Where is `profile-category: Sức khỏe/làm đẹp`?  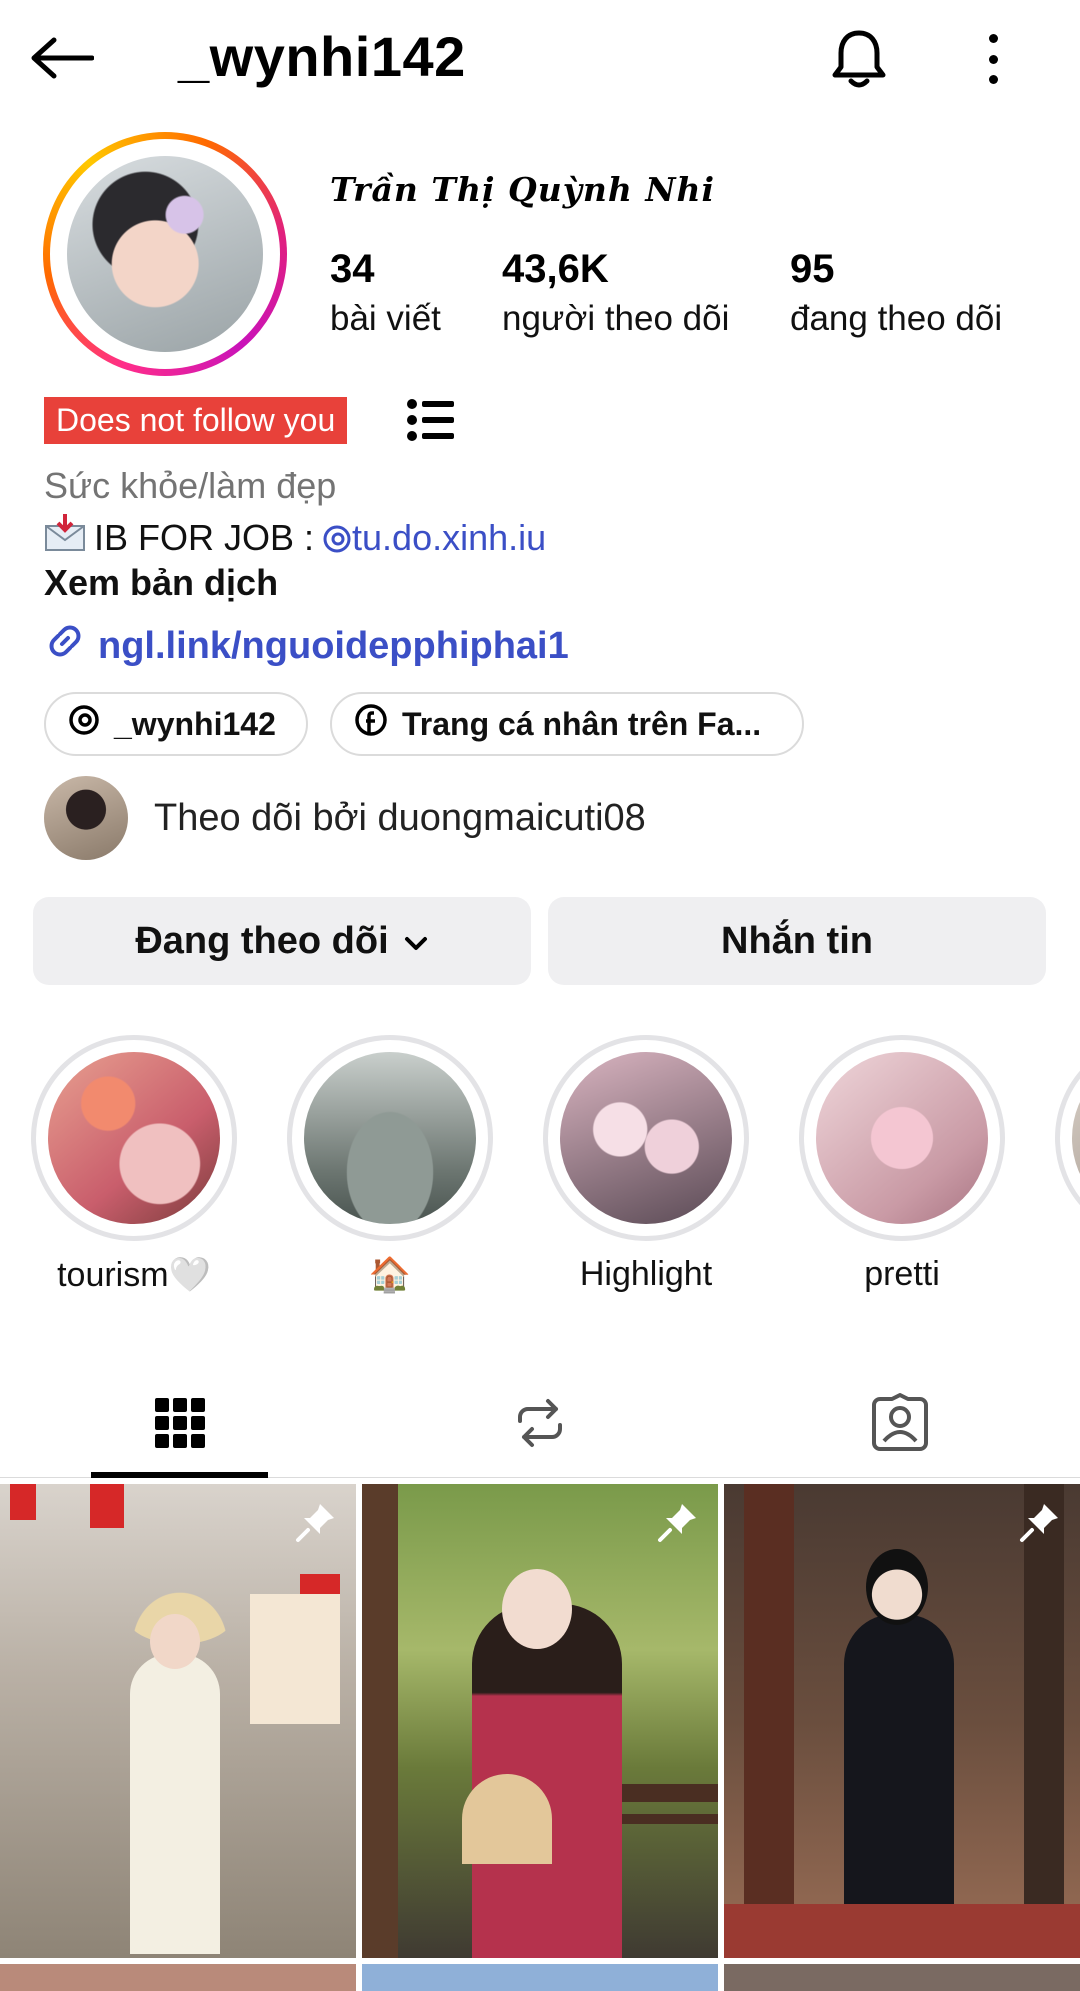 profile-category: Sức khỏe/làm đẹp is located at coordinates (190, 485).